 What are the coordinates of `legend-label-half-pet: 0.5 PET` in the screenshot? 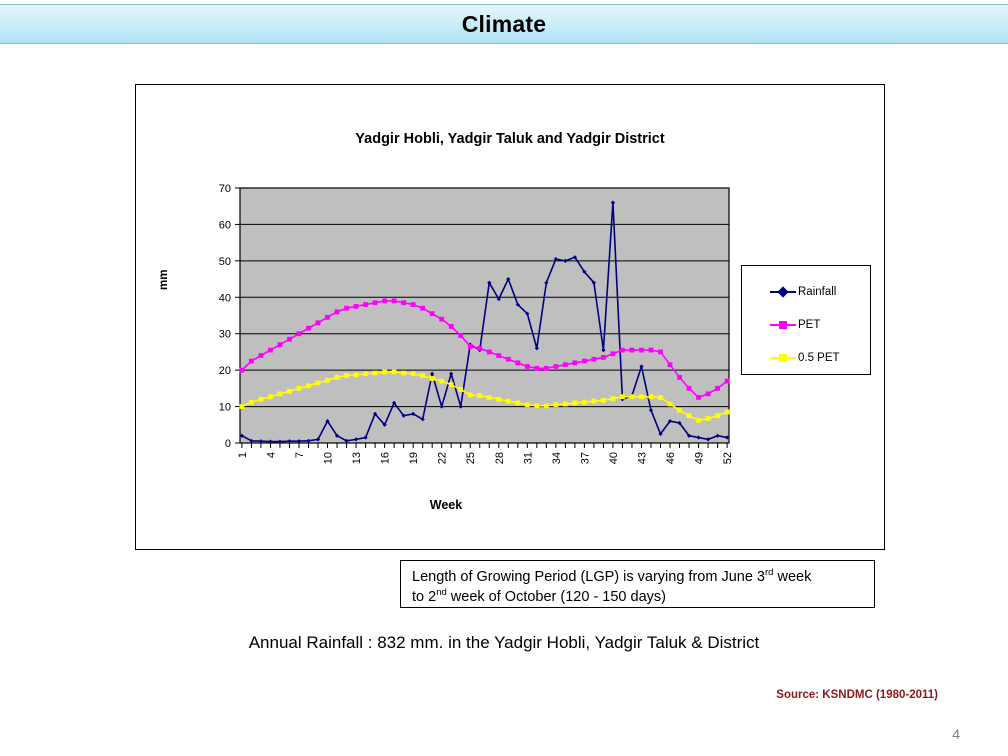 It's located at (819, 357).